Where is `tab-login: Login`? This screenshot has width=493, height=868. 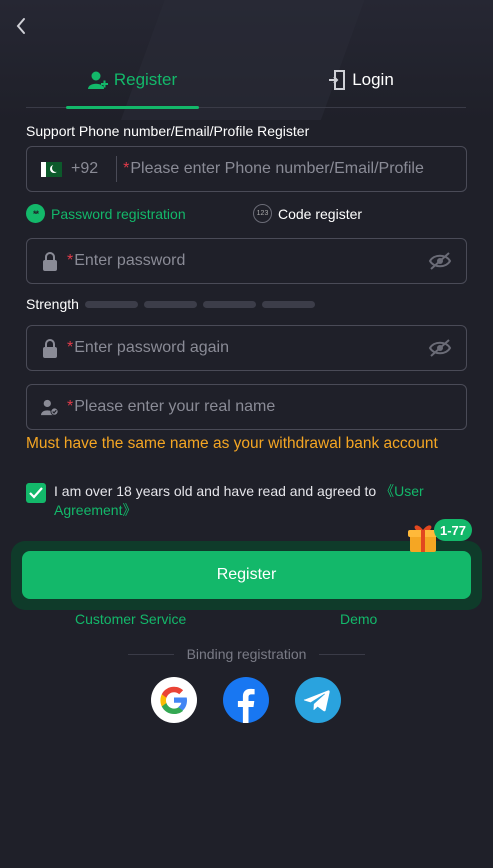 tab-login: Login is located at coordinates (361, 83).